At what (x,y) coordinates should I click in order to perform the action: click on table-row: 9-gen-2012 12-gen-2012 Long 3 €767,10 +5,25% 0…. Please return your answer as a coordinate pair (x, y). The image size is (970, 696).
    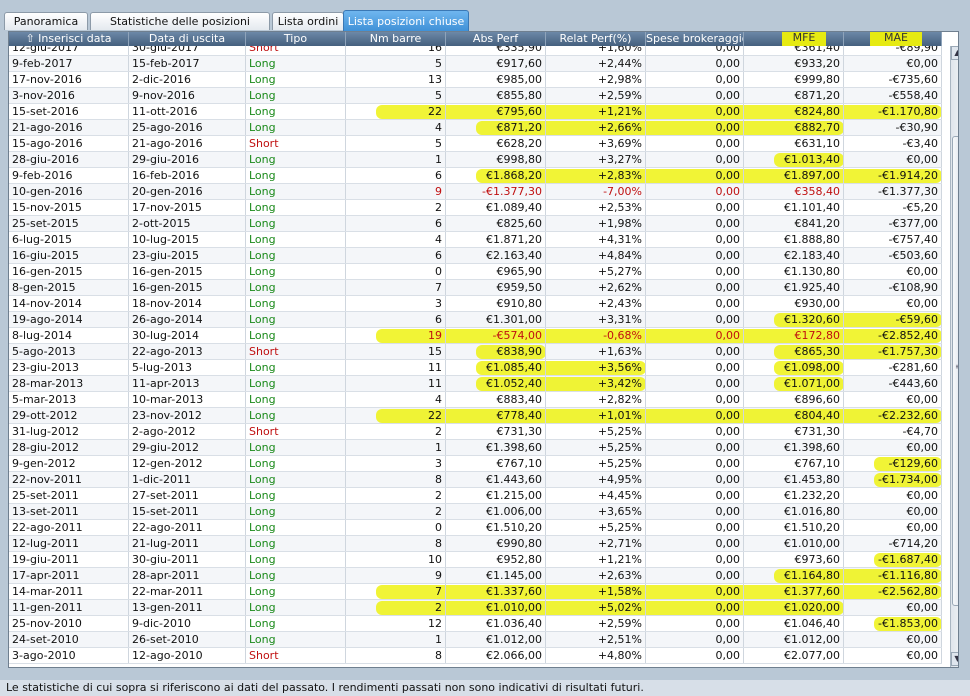
    Looking at the image, I should click on (475, 464).